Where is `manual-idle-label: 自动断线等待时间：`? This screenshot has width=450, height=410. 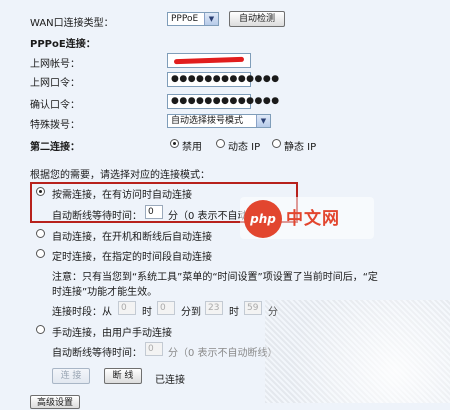
manual-idle-label: 自动断线等待时间： is located at coordinates (97, 353).